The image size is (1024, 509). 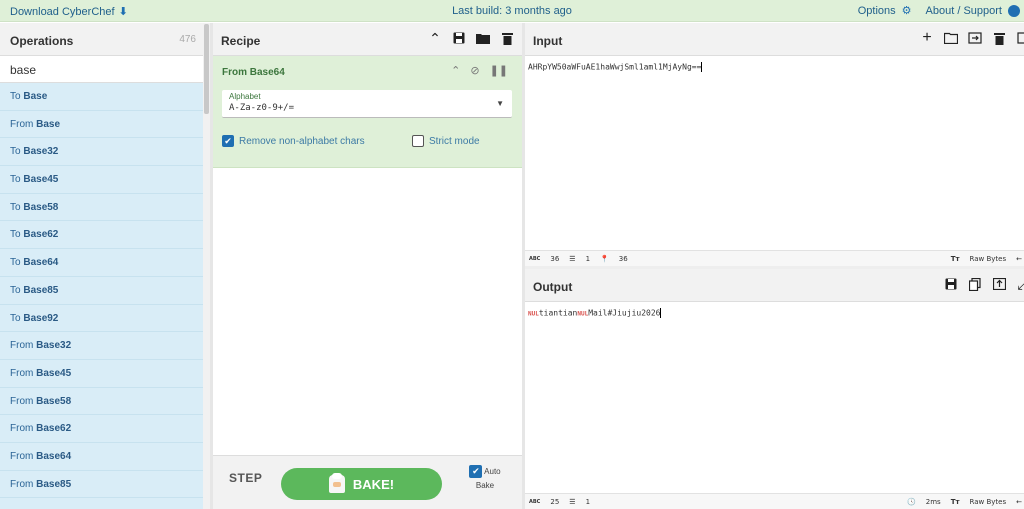 What do you see at coordinates (101, 319) in the screenshot?
I see `list-item: To Base92` at bounding box center [101, 319].